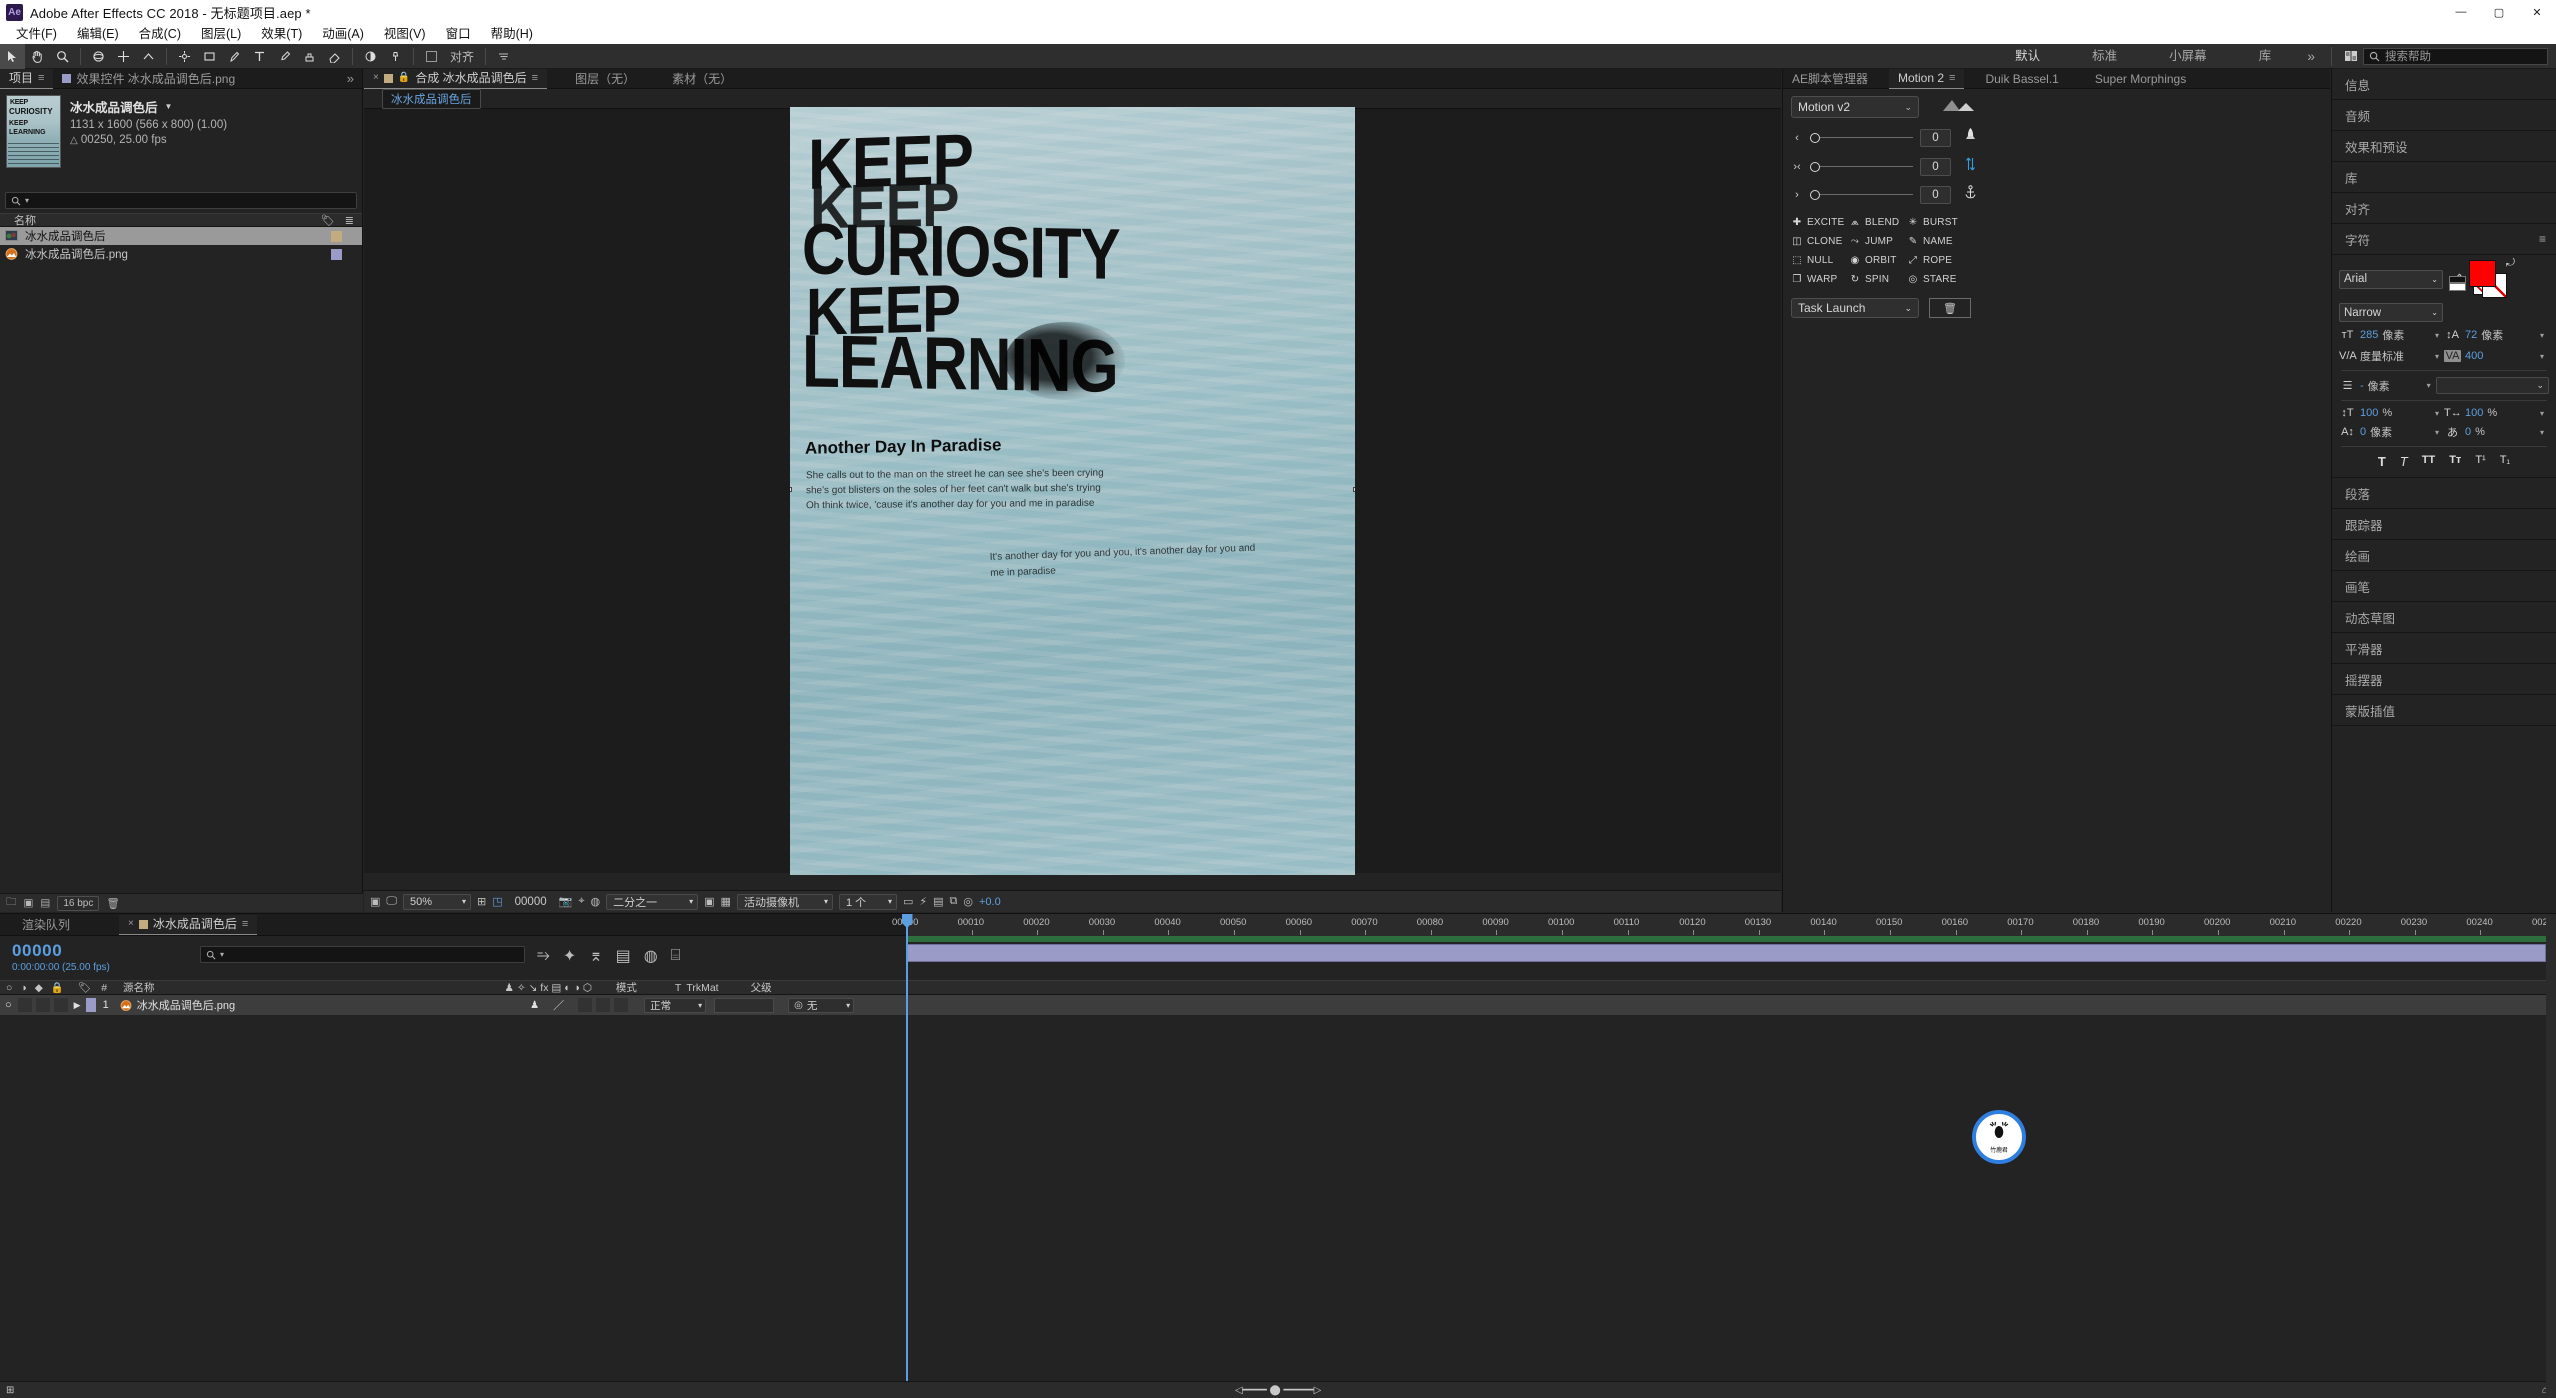 This screenshot has height=1398, width=2556. I want to click on pixel-aspect-icon: ▭, so click(908, 901).